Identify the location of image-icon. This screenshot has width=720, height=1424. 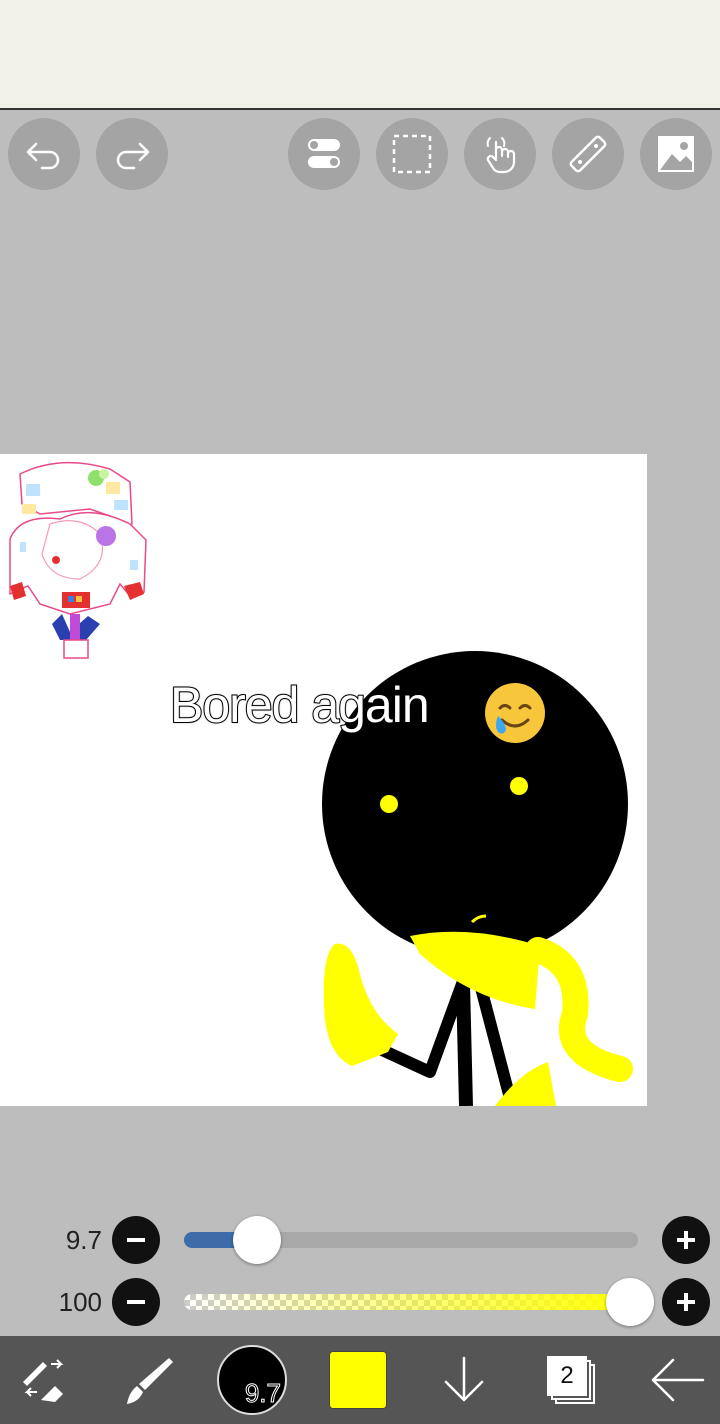
(676, 154).